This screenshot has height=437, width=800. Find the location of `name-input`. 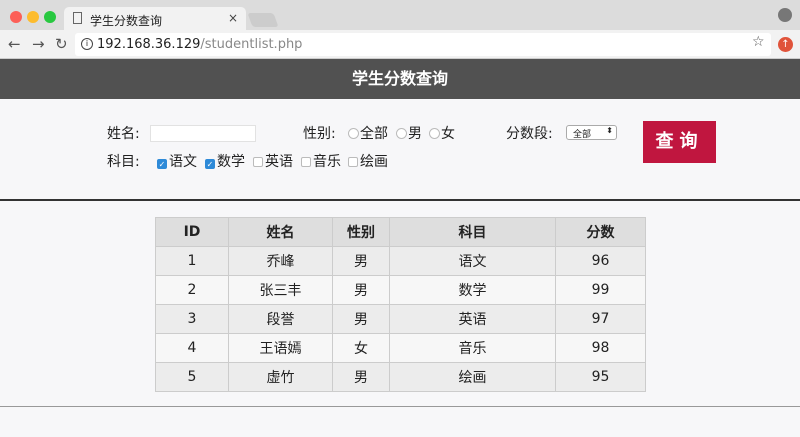

name-input is located at coordinates (203, 133).